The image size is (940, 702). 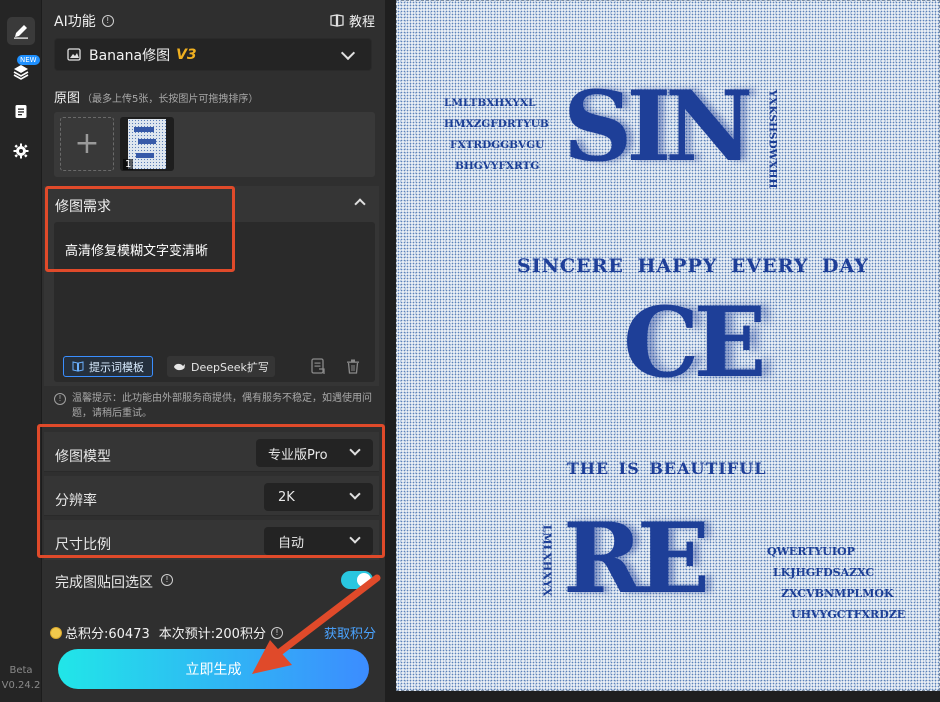 I want to click on poster-big-re: RE, so click(x=636, y=558).